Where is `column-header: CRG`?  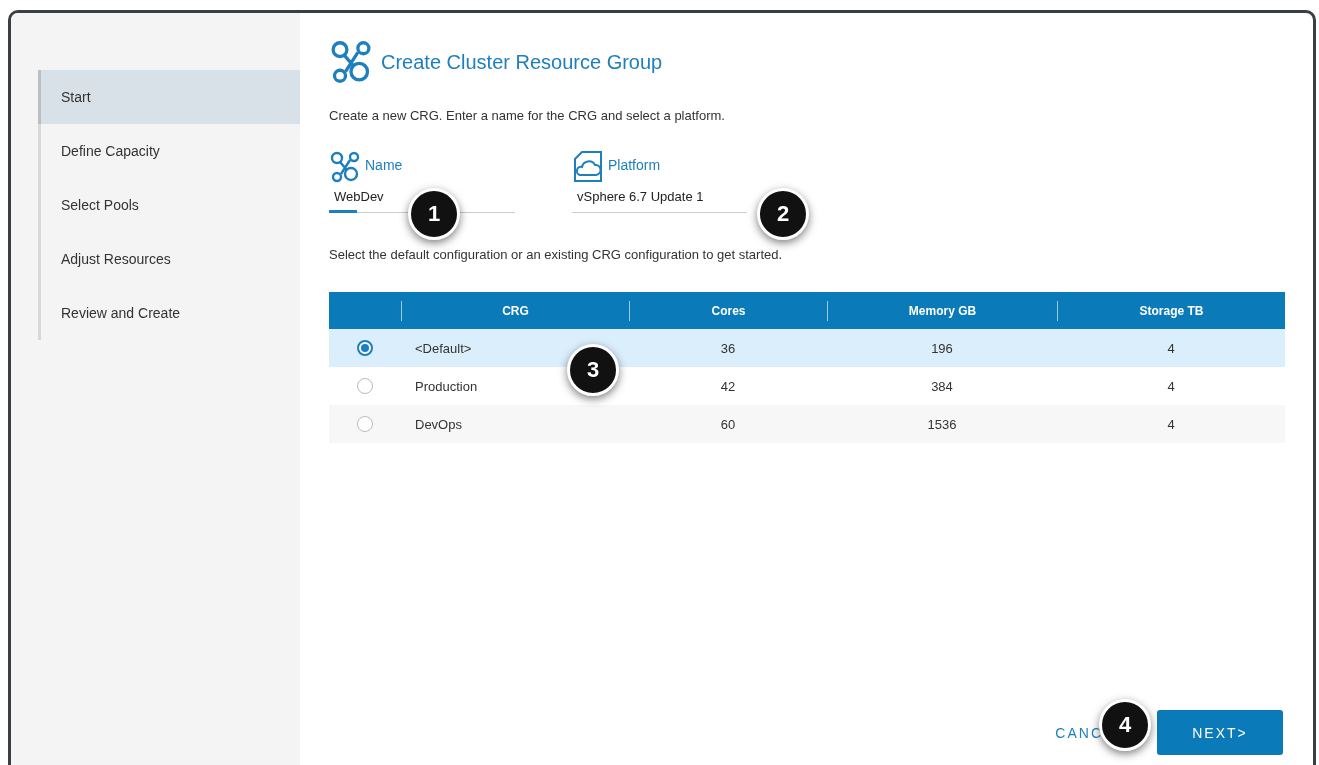 column-header: CRG is located at coordinates (515, 310).